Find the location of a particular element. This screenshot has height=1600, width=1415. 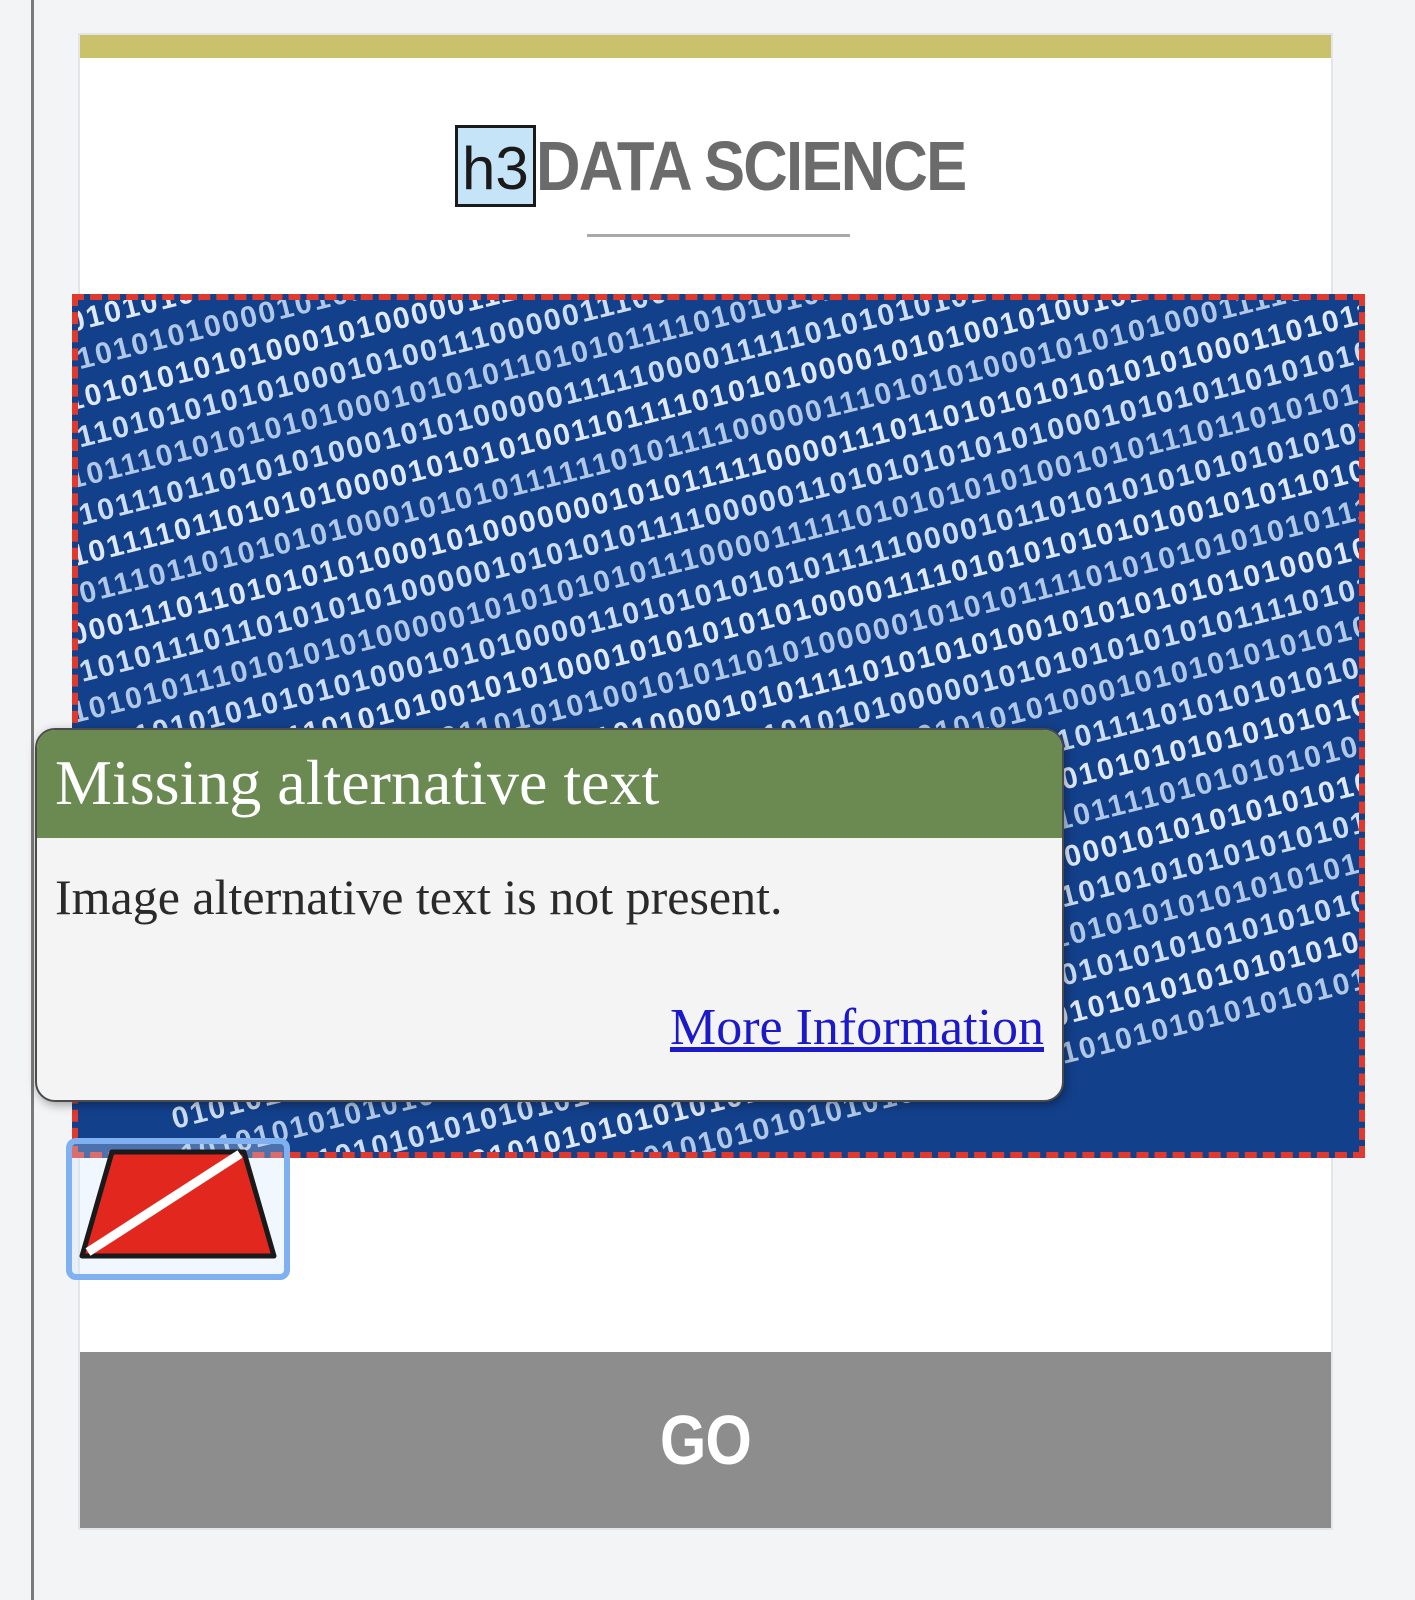

go-button: GO is located at coordinates (705, 1440).